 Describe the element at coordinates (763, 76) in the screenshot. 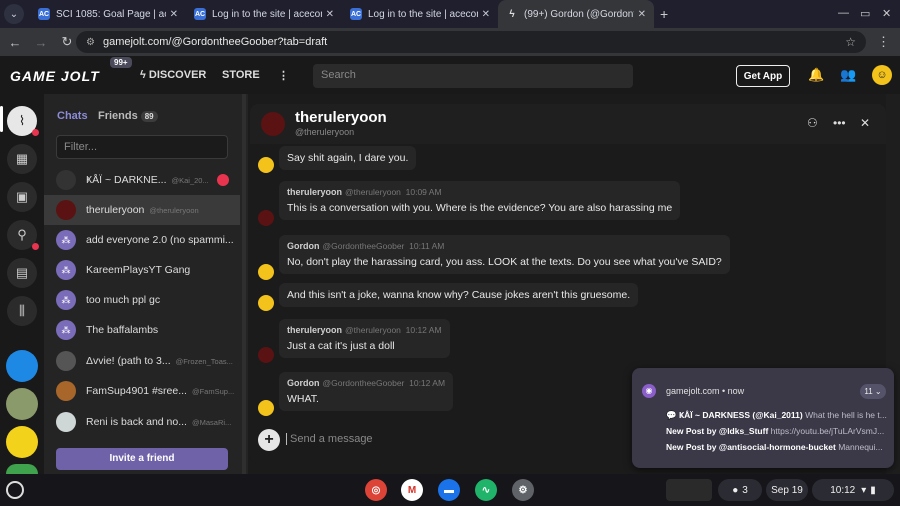

I see `get-app-button: Get App` at that location.